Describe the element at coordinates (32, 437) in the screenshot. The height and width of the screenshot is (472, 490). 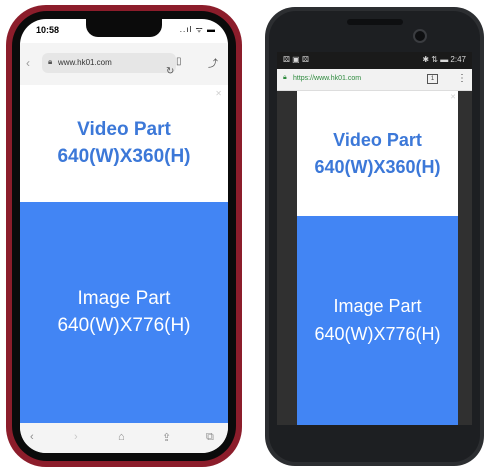
I see `back-icon: ‹` at that location.